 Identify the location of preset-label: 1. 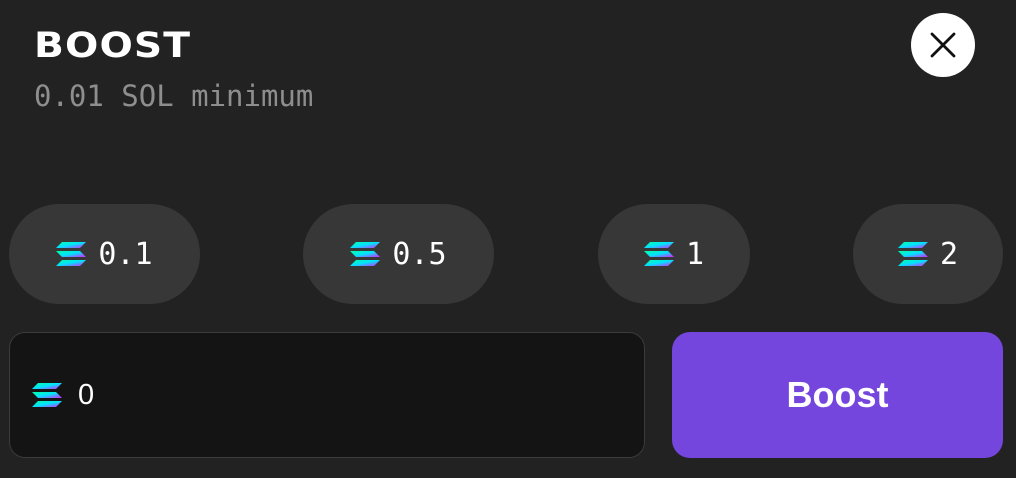
(695, 254).